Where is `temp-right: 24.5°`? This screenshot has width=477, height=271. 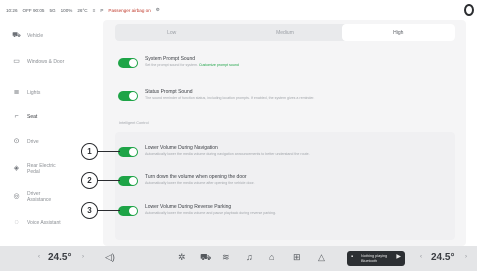
temp-right: 24.5° is located at coordinates (443, 257).